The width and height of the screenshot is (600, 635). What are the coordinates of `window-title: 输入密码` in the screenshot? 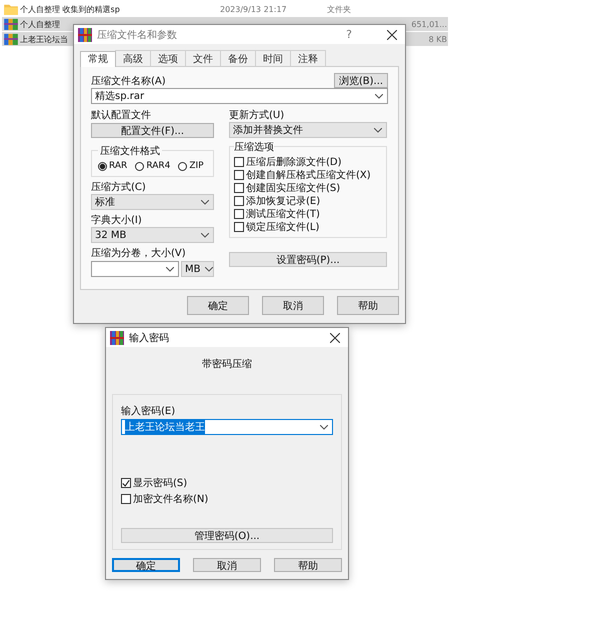 It's located at (149, 338).